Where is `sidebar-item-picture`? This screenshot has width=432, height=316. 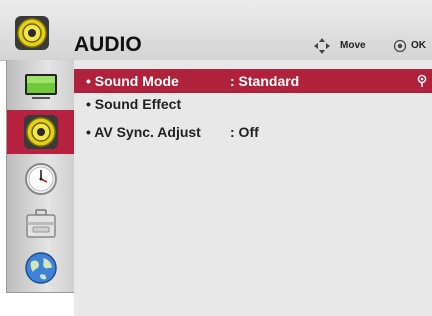
sidebar-item-picture is located at coordinates (41, 86).